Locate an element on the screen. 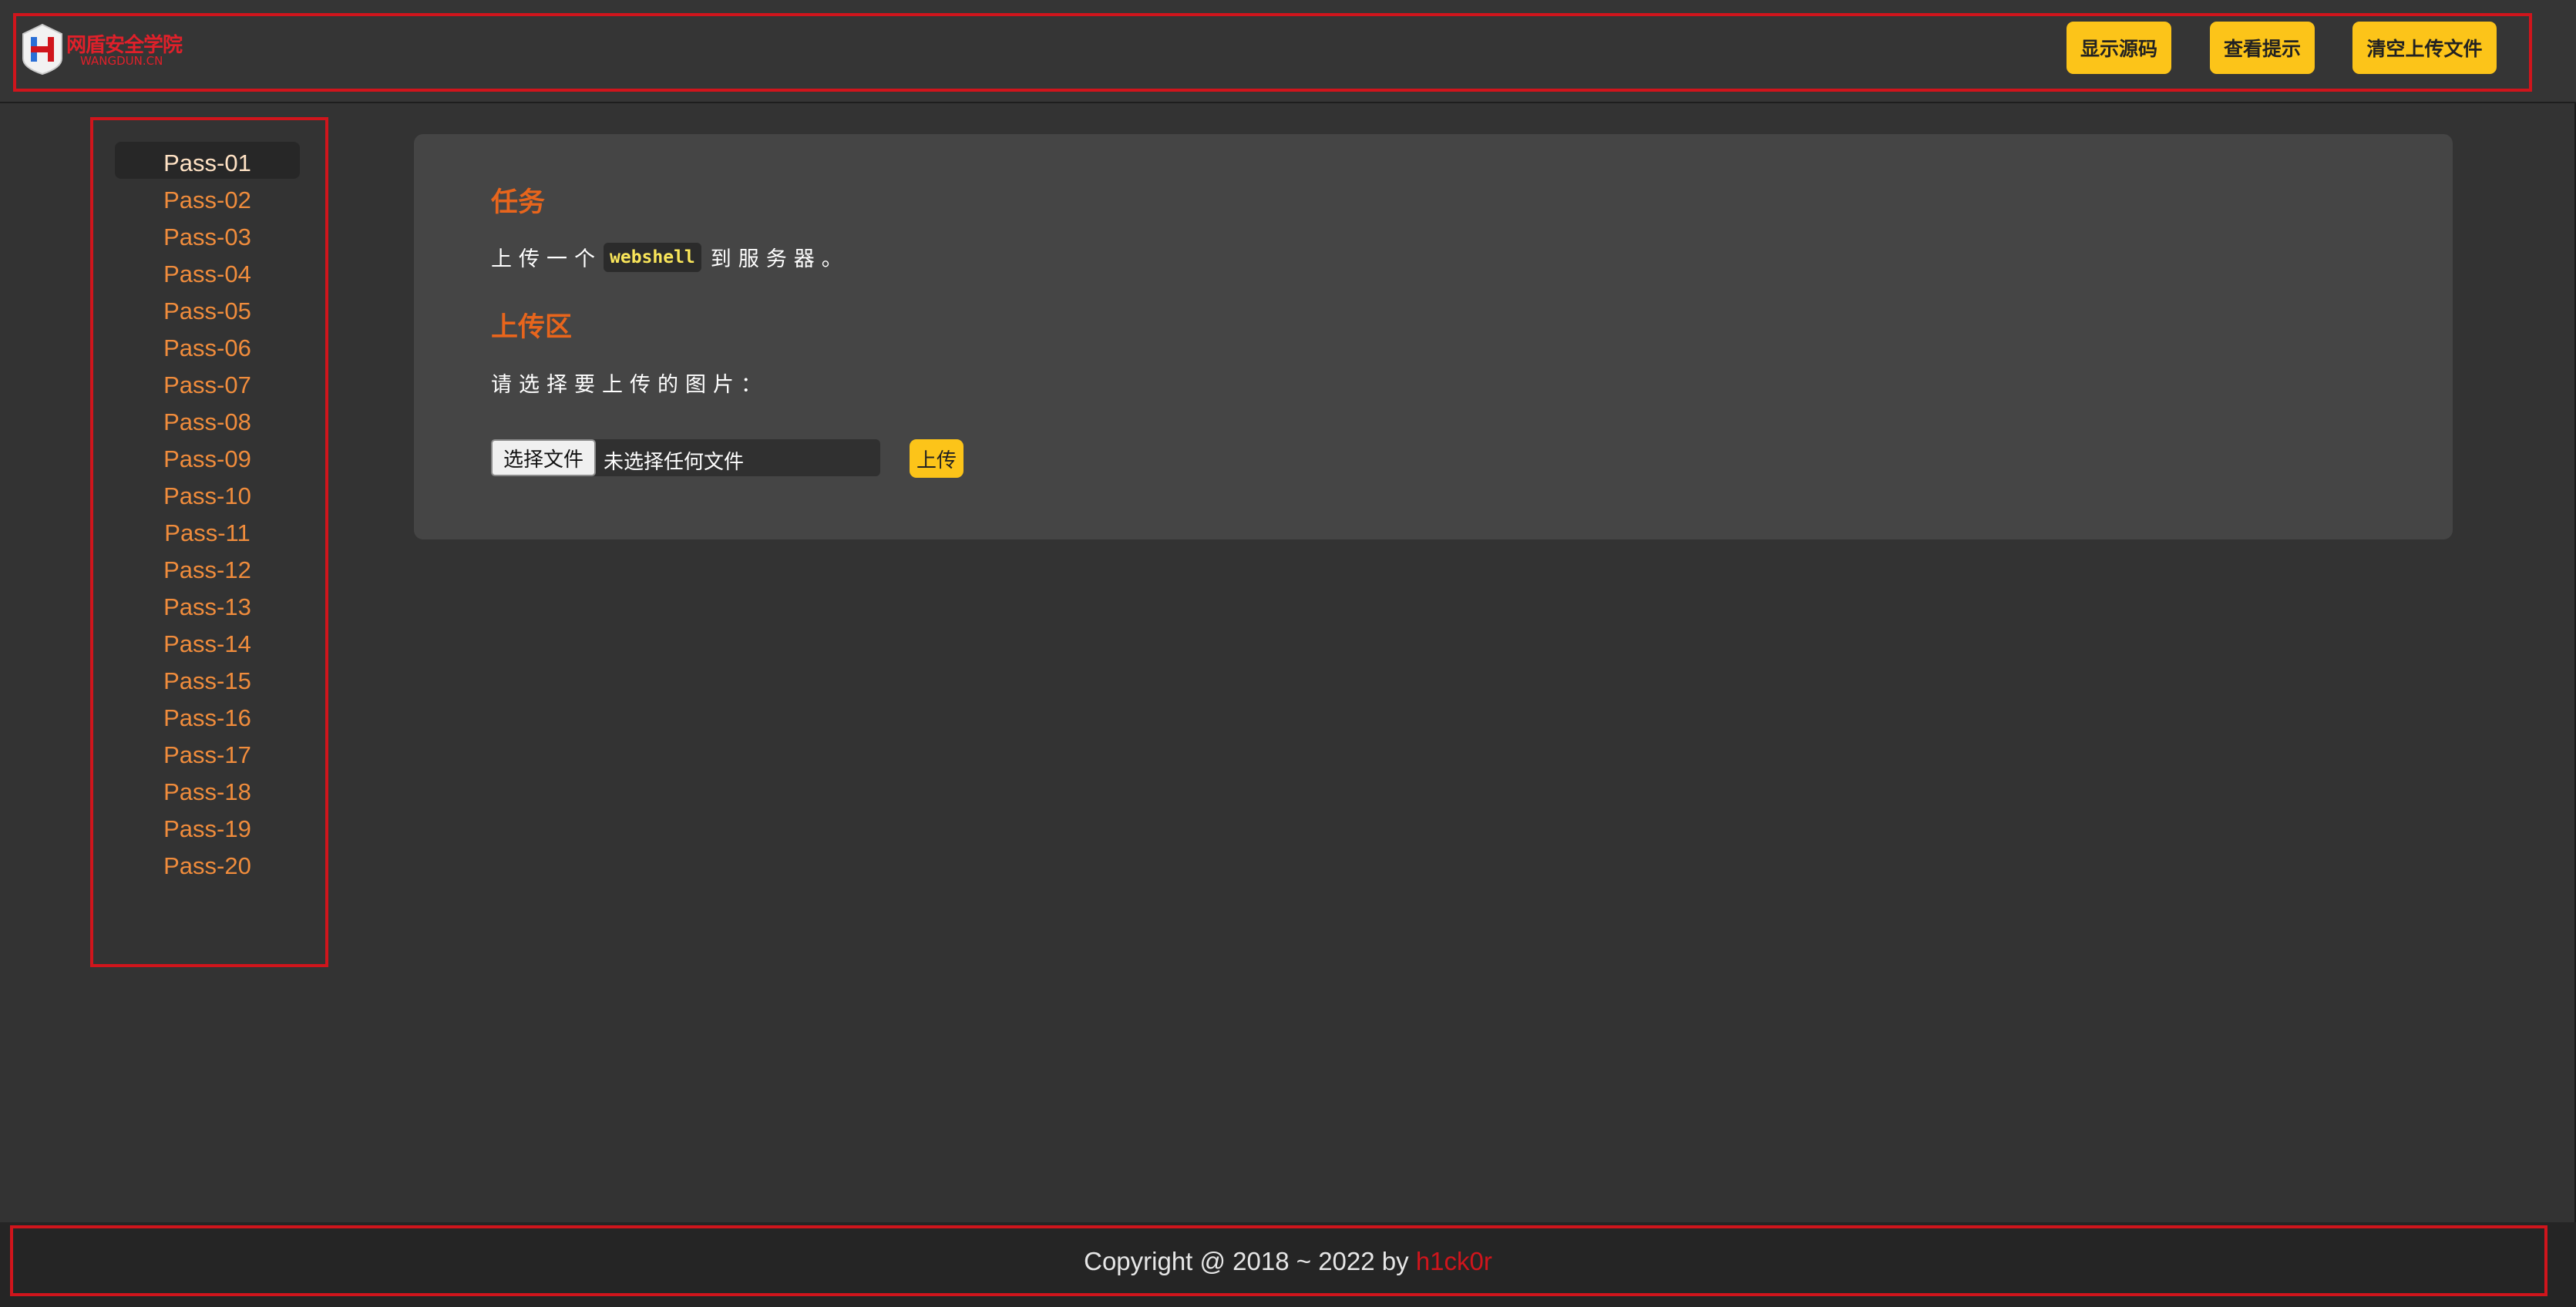  sidebar-item-pass-14: Pass-14 is located at coordinates (207, 641).